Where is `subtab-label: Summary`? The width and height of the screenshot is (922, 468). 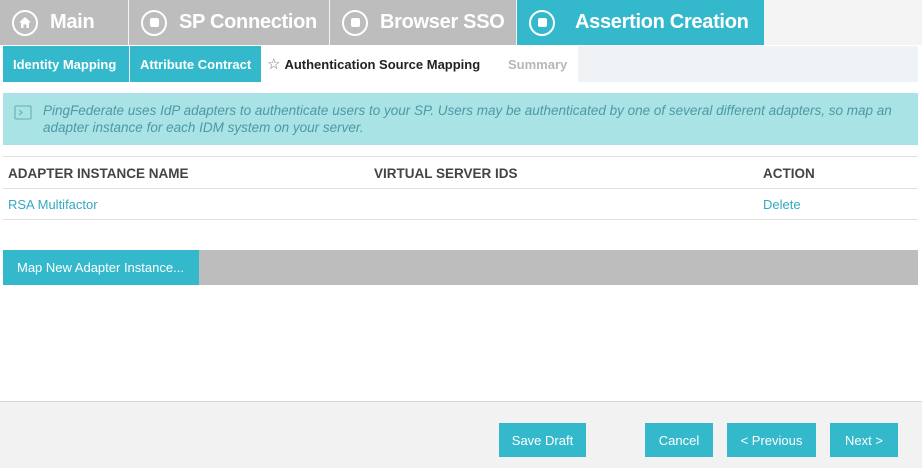 subtab-label: Summary is located at coordinates (538, 64).